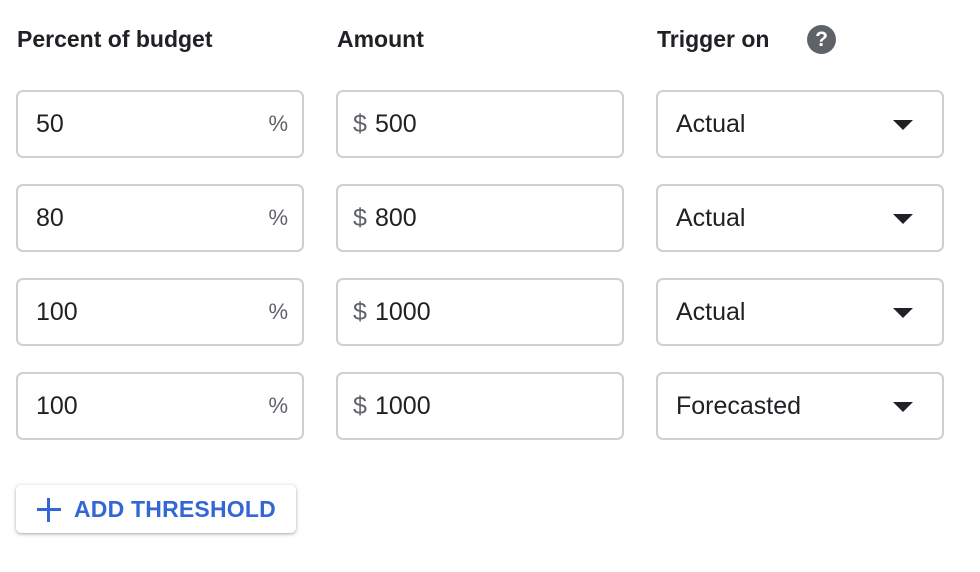 The width and height of the screenshot is (980, 572). Describe the element at coordinates (713, 39) in the screenshot. I see `column-header-trigger: Trigger on` at that location.